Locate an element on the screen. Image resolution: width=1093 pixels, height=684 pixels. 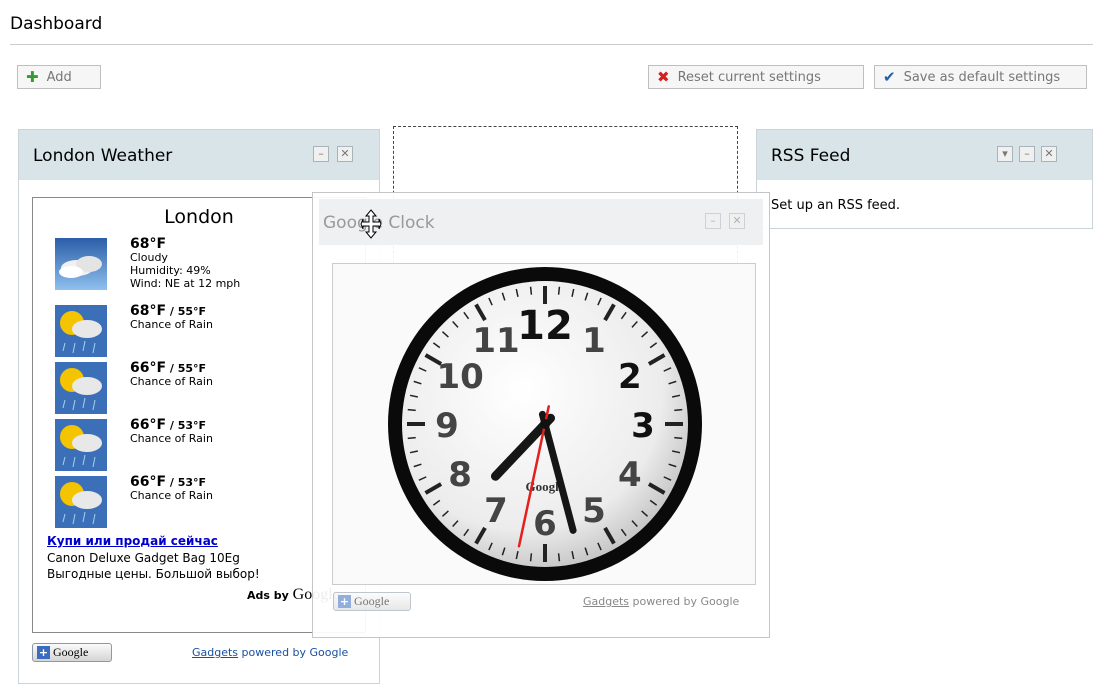
plus-icon: ✚ is located at coordinates (32, 77).